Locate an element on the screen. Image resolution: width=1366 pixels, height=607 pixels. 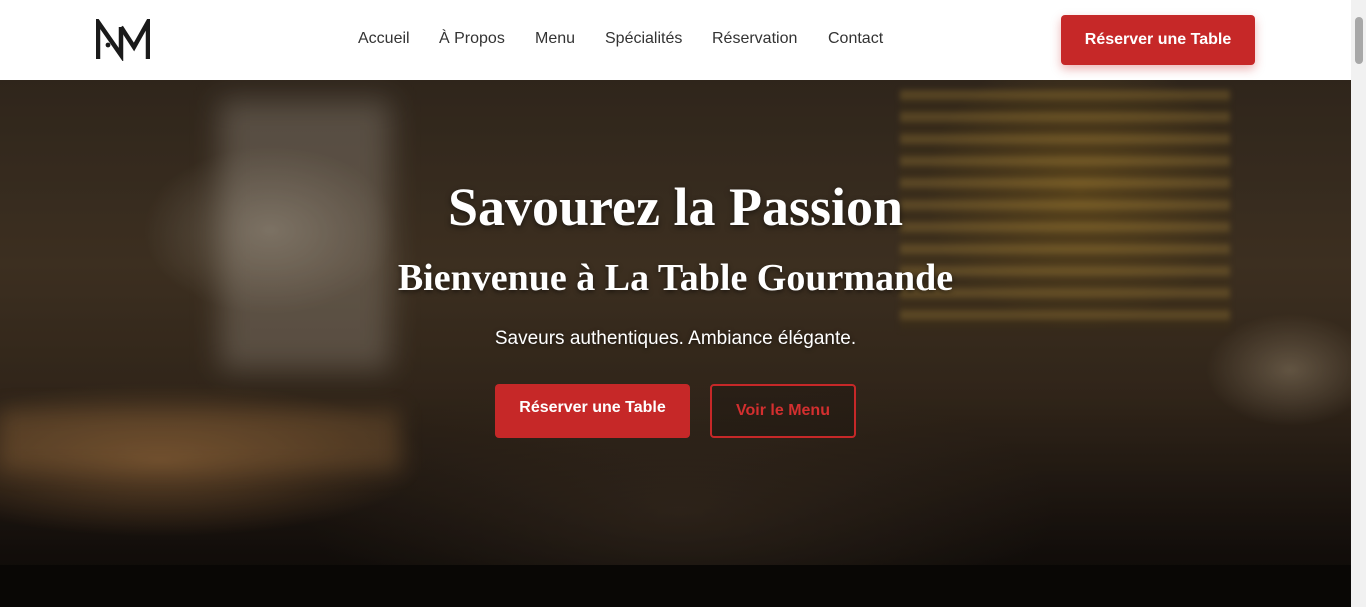
nav-a-propos: À Propos is located at coordinates (472, 39).